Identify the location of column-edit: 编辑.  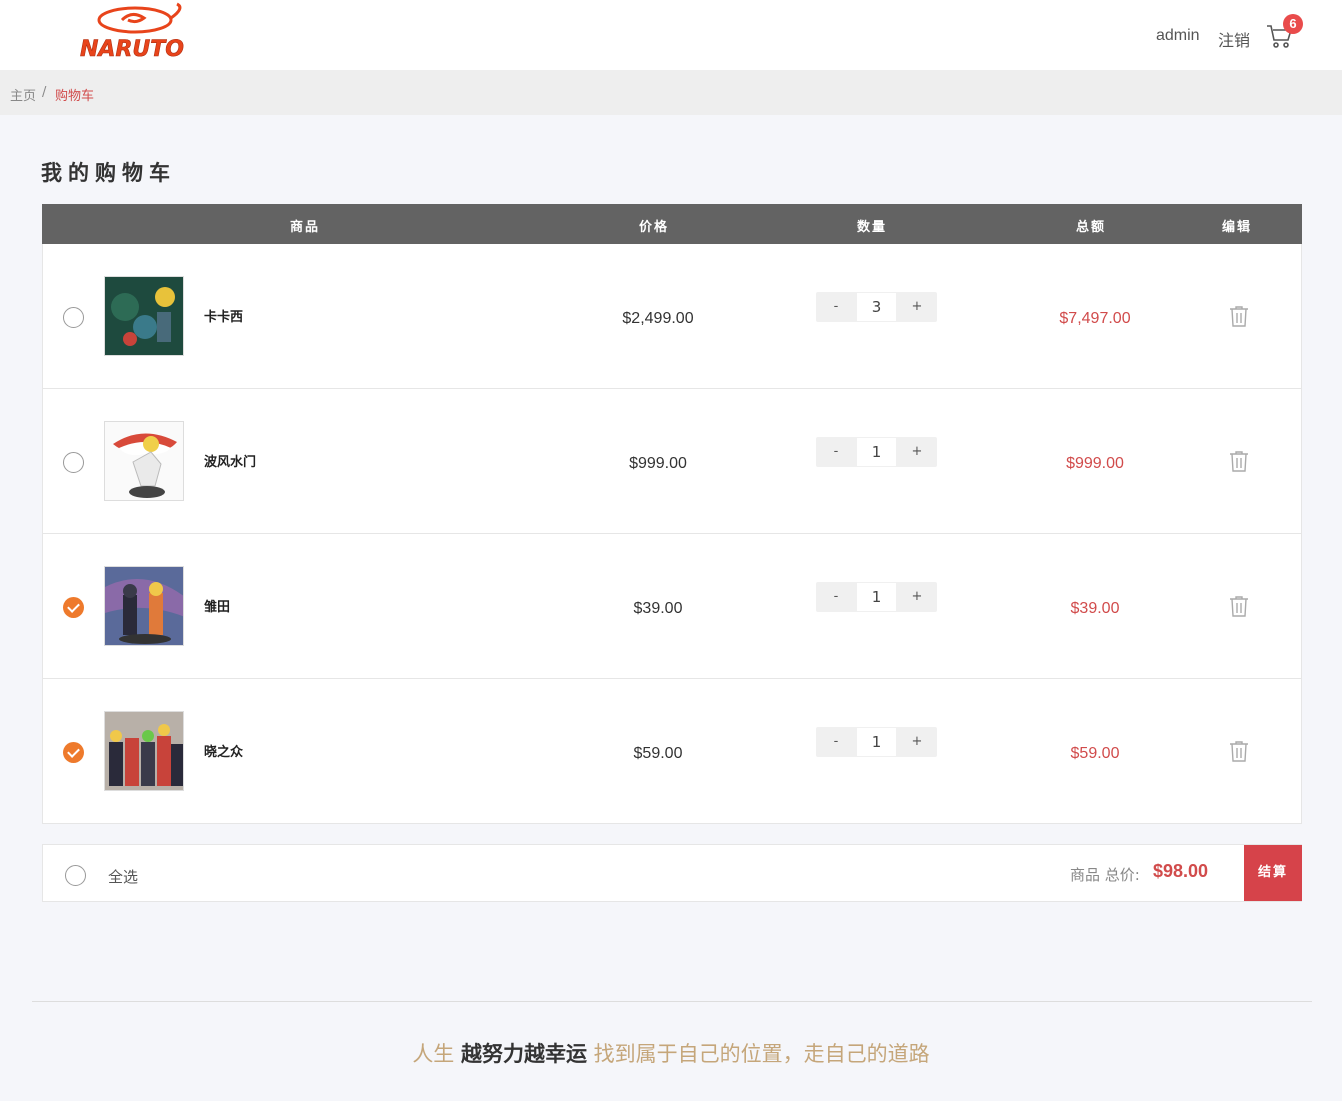
(1237, 227).